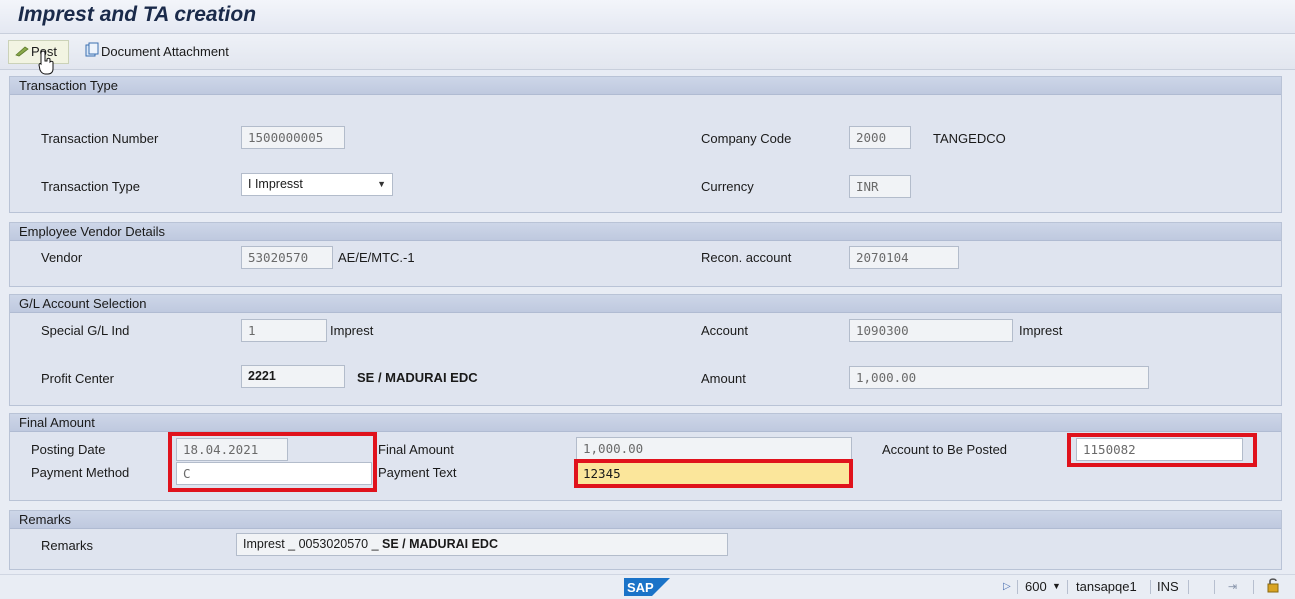 The image size is (1295, 599). What do you see at coordinates (640, 587) in the screenshot?
I see `sap-logo-text: SAP` at bounding box center [640, 587].